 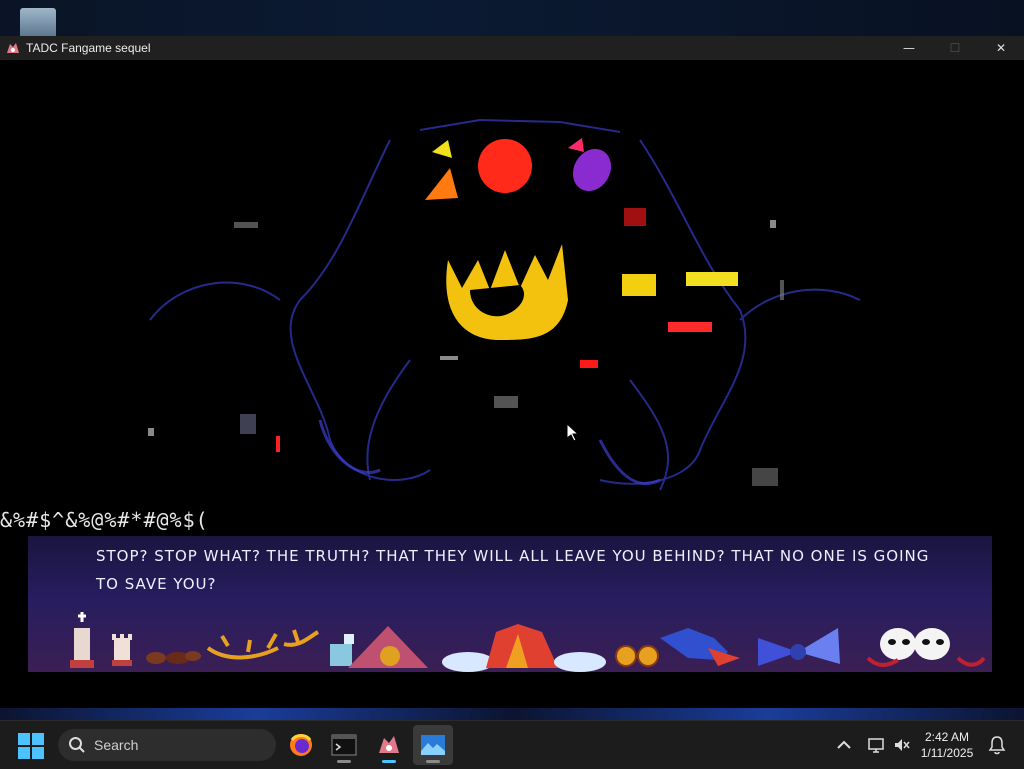 What do you see at coordinates (122, 650) in the screenshot?
I see `chess-rook-icon` at bounding box center [122, 650].